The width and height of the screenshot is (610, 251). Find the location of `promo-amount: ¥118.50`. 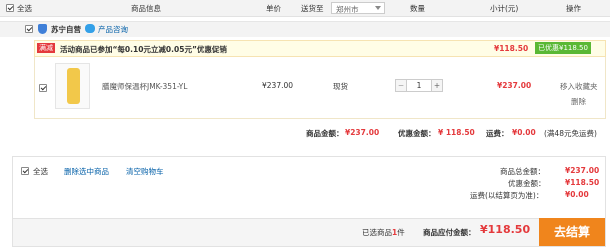

promo-amount: ¥118.50 is located at coordinates (511, 48).